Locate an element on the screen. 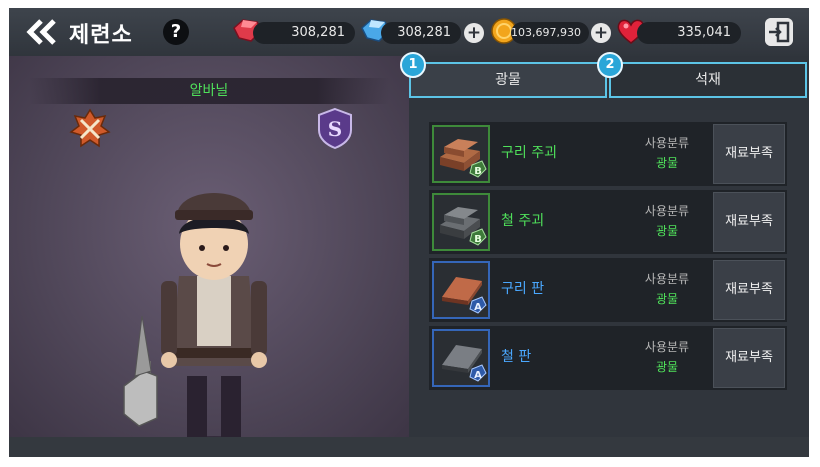 The width and height of the screenshot is (820, 467). help-button: ? is located at coordinates (176, 32).